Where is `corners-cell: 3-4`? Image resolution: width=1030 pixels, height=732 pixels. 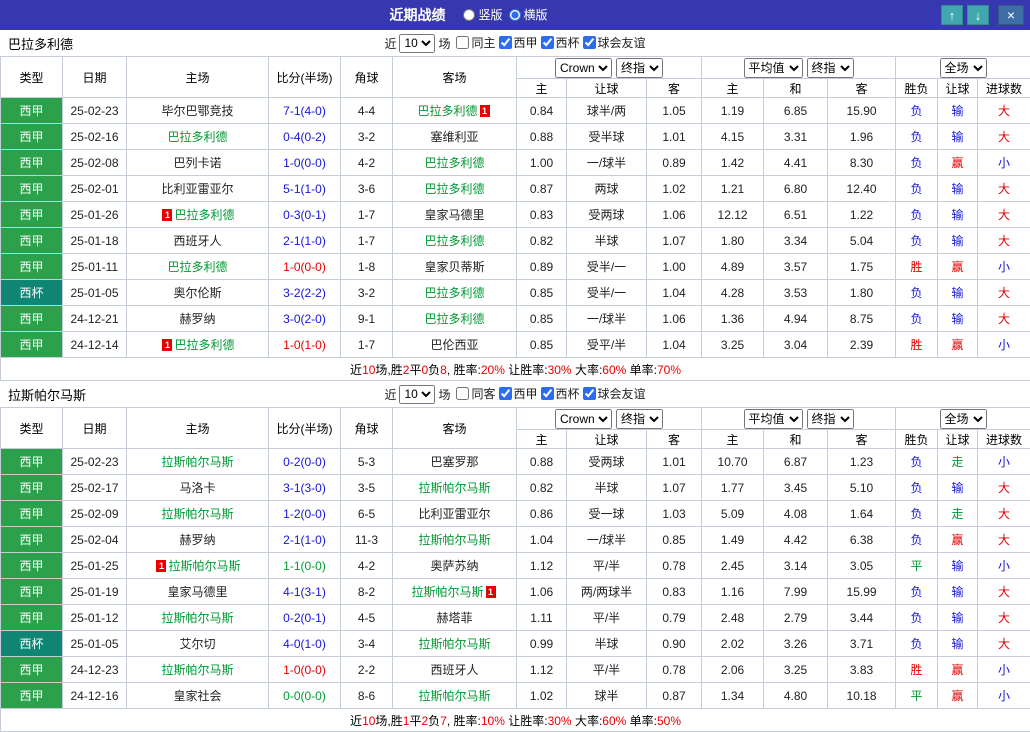
corners-cell: 3-4 is located at coordinates (366, 643).